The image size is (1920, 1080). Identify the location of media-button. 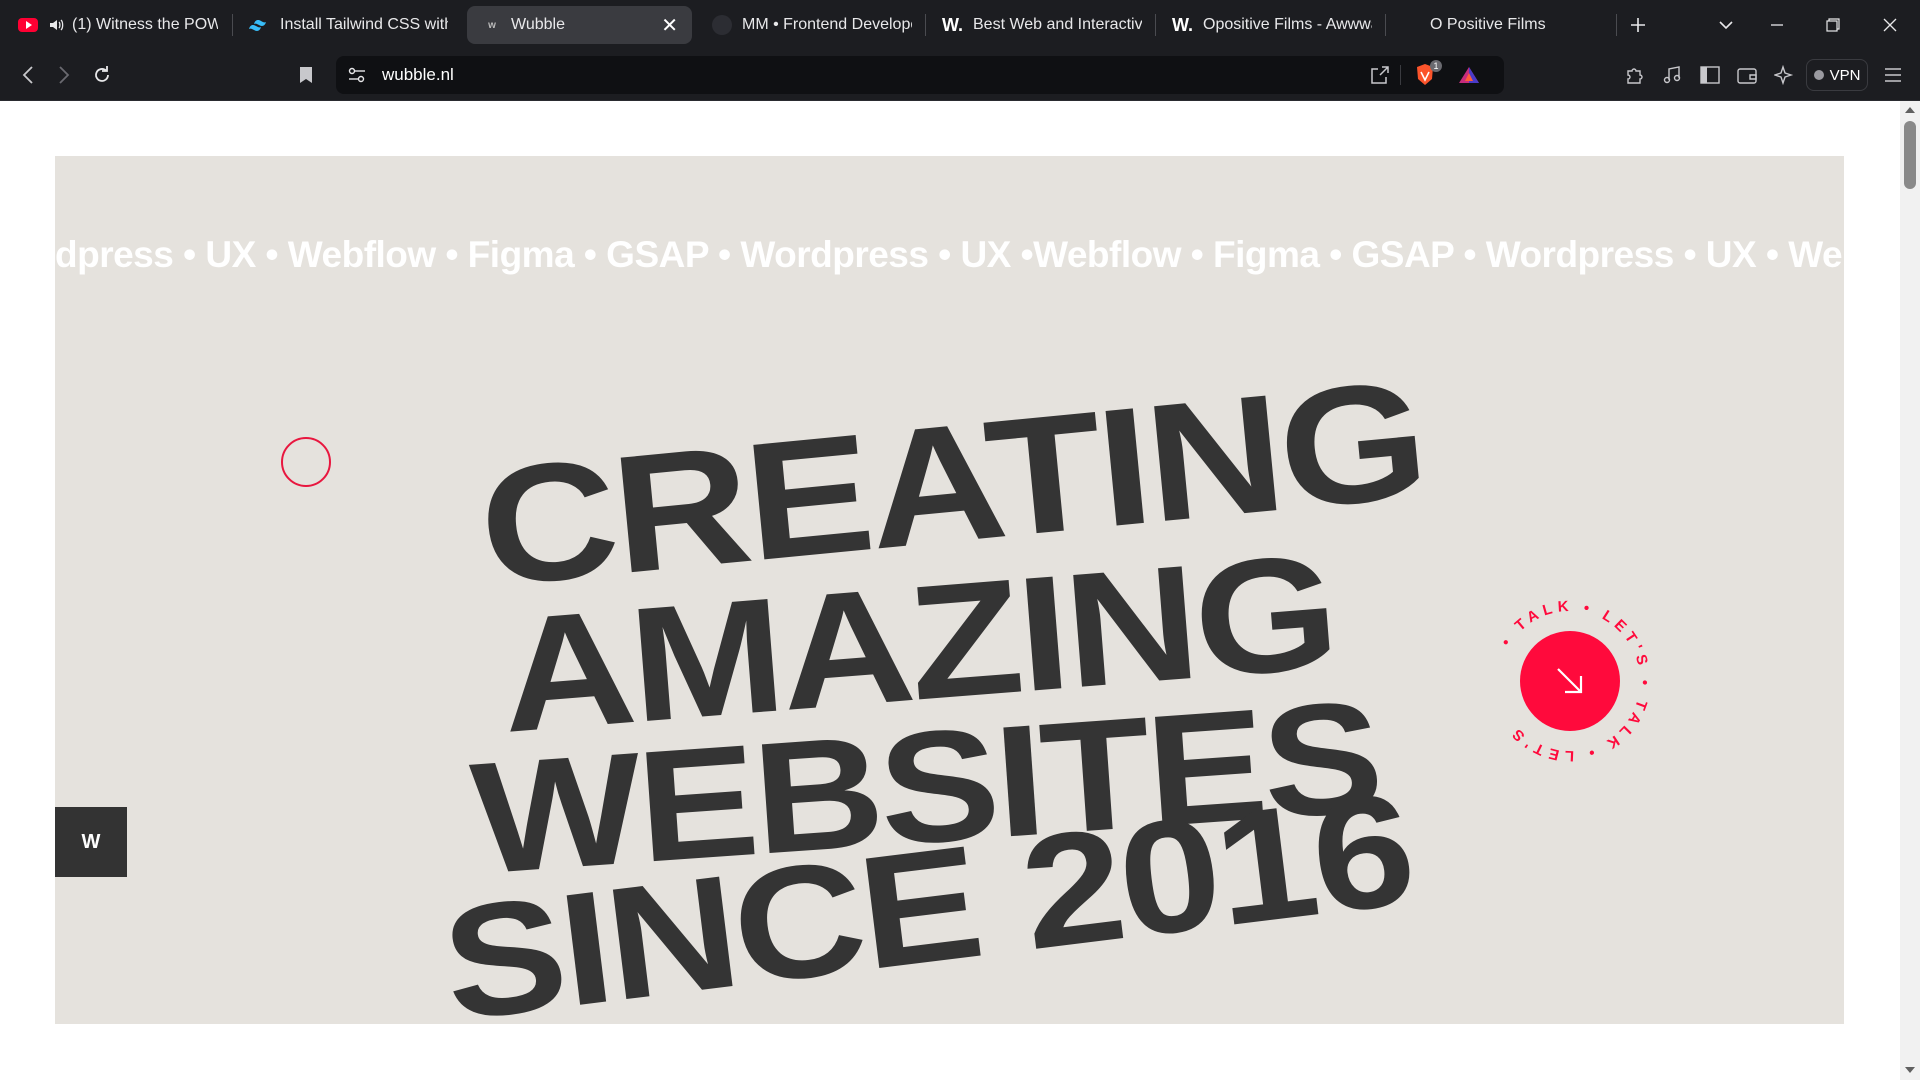
(1672, 75).